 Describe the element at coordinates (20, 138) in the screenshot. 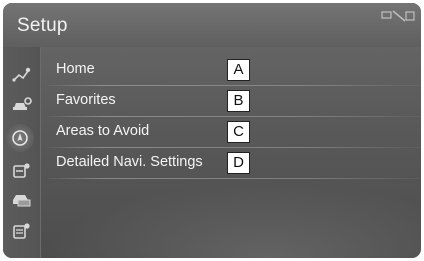

I see `navigation-icon` at that location.